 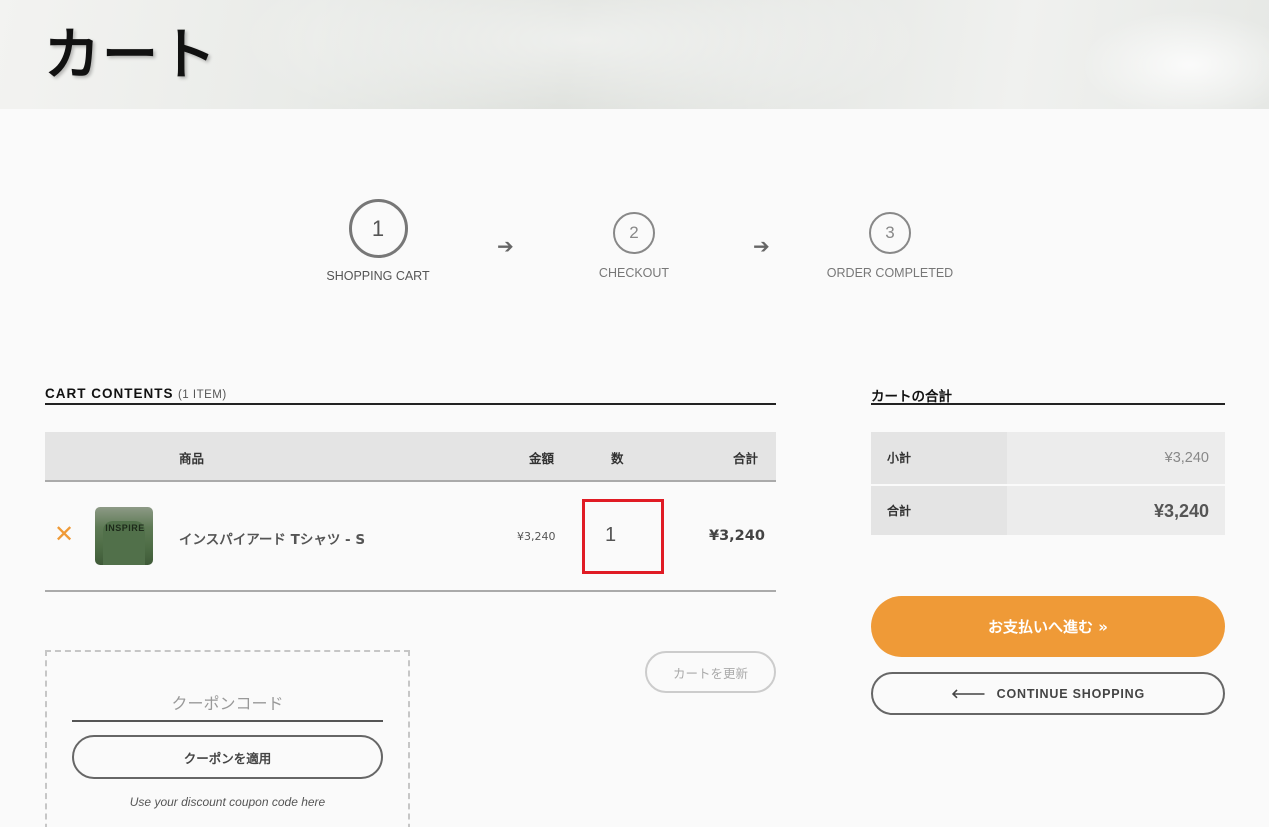 What do you see at coordinates (272, 538) in the screenshot?
I see `product-name-link: インスパイアード Tシャツ - S` at bounding box center [272, 538].